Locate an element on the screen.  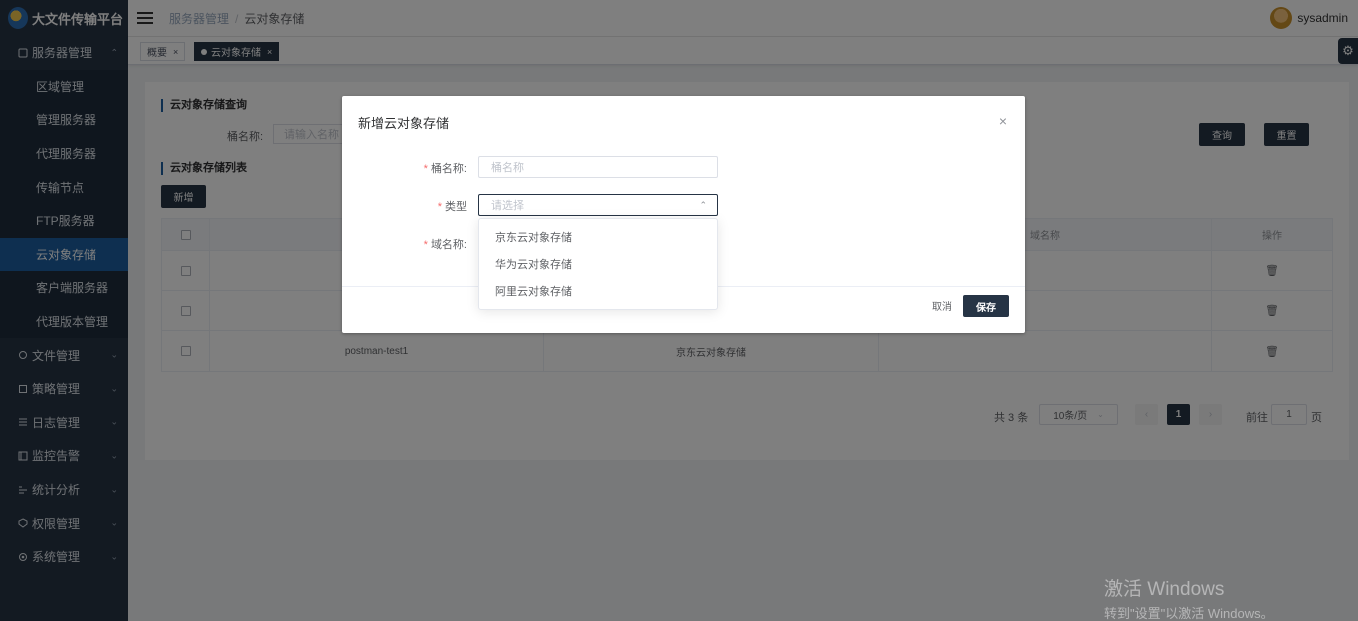
save-button: 保存 is located at coordinates (986, 306).